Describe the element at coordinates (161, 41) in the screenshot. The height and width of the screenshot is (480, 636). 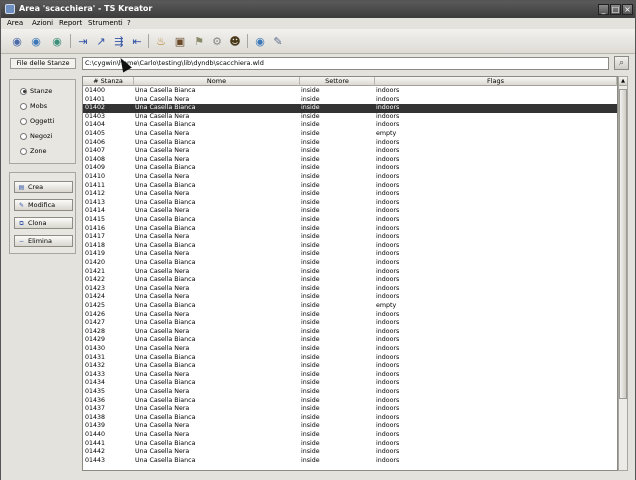
I see `pot-icon: ♨` at that location.